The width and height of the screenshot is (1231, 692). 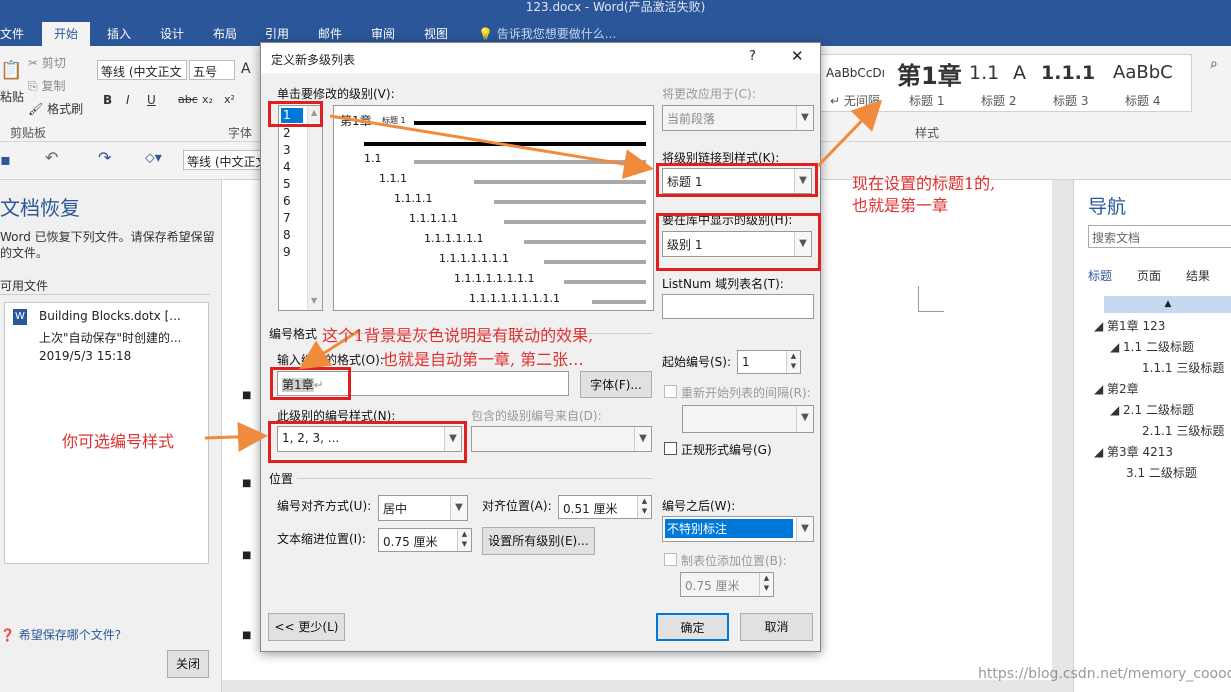 I want to click on arrow-level-to-style, so click(x=491, y=146).